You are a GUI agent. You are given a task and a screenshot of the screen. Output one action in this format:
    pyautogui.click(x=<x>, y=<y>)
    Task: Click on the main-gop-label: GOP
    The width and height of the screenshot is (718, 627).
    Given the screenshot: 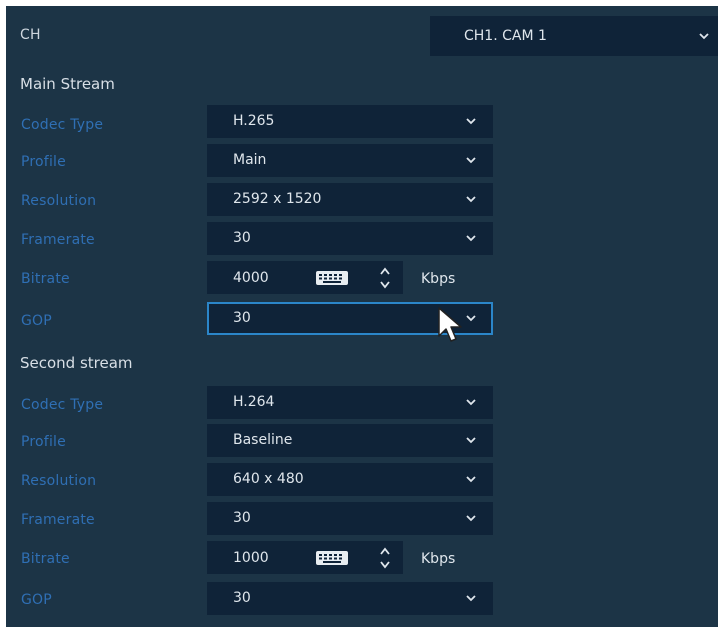 What is the action you would take?
    pyautogui.click(x=36, y=321)
    